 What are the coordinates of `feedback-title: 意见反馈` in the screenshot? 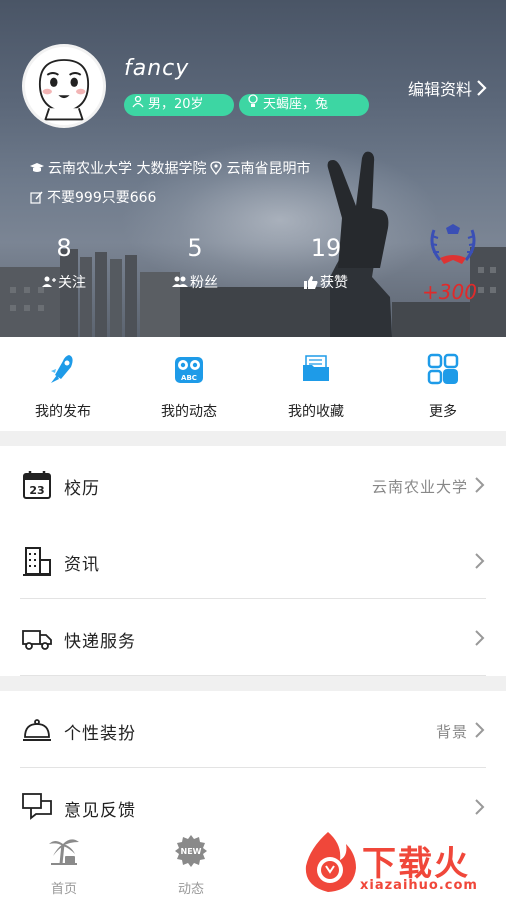 It's located at (100, 811).